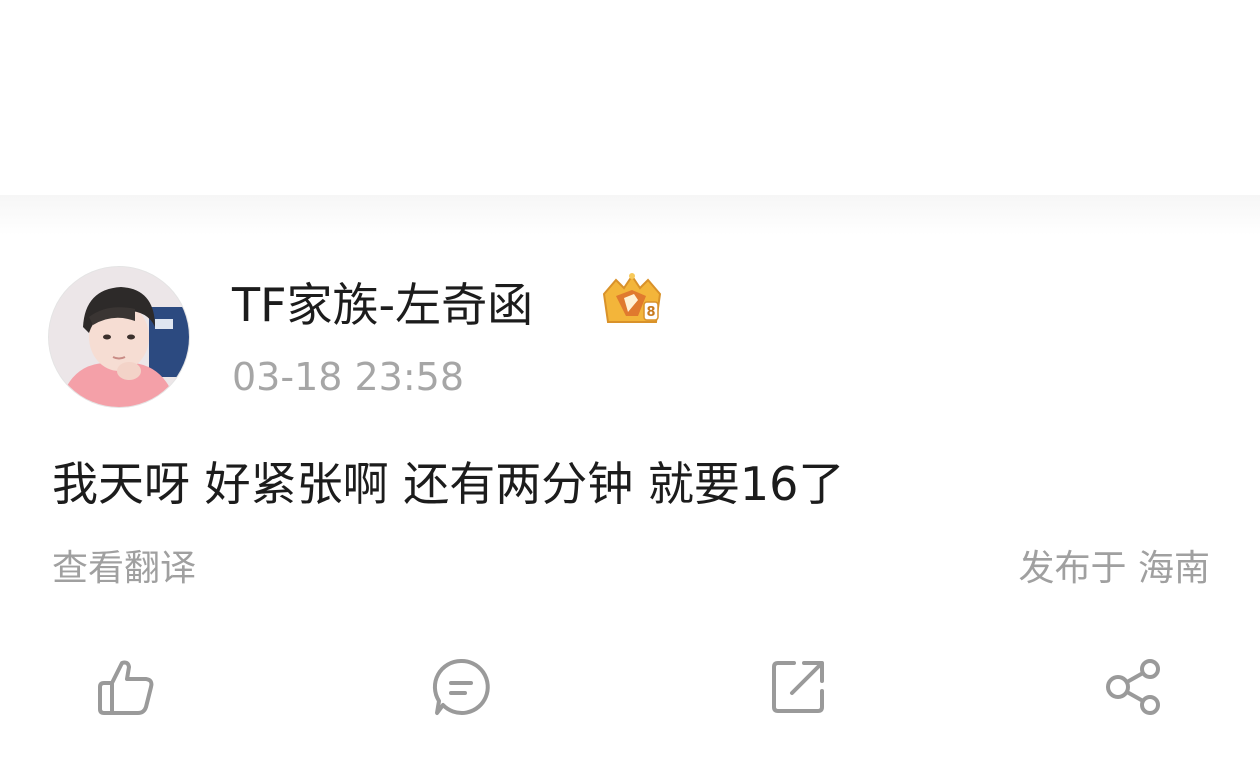 The height and width of the screenshot is (772, 1260). What do you see at coordinates (1114, 568) in the screenshot?
I see `post-location: 发布于 海南` at bounding box center [1114, 568].